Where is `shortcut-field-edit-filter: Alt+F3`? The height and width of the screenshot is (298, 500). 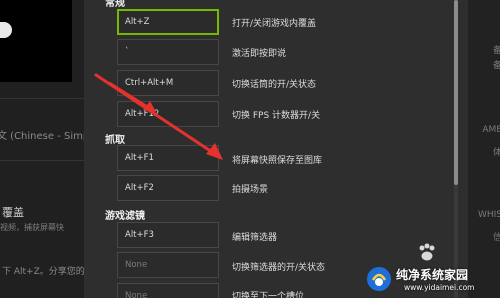 shortcut-field-edit-filter: Alt+F3 is located at coordinates (168, 235).